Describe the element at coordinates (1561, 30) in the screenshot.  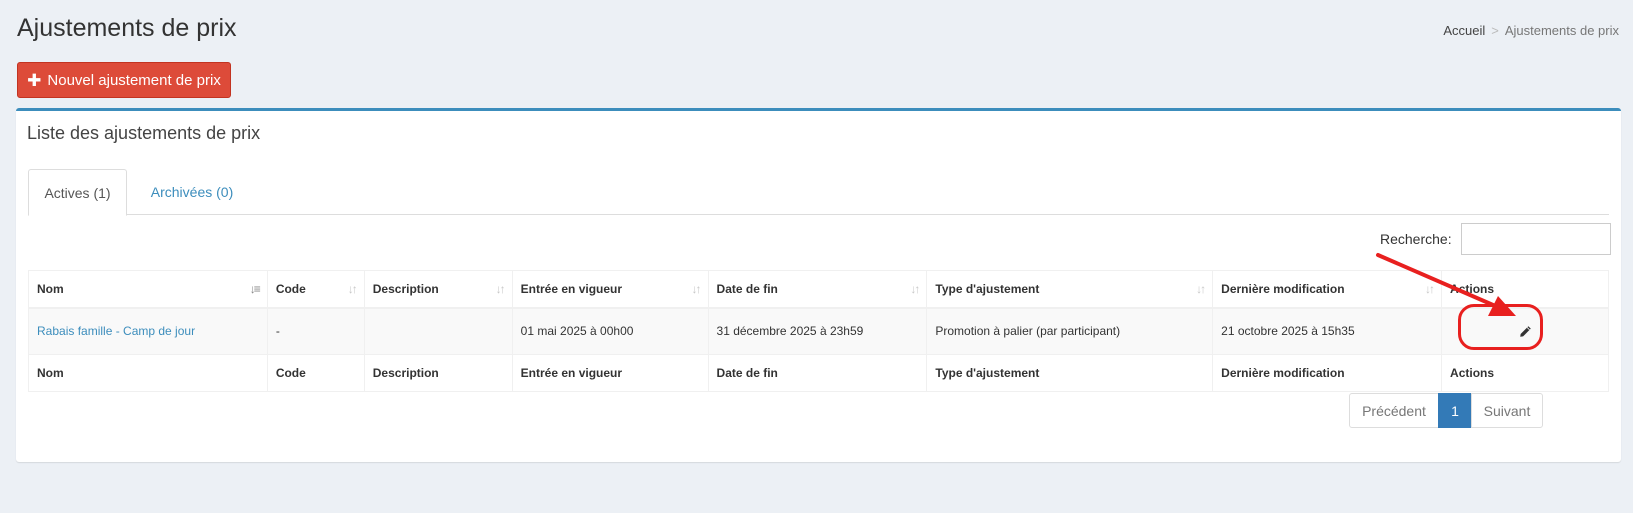
I see `breadcrumb-current: Ajustements de prix` at that location.